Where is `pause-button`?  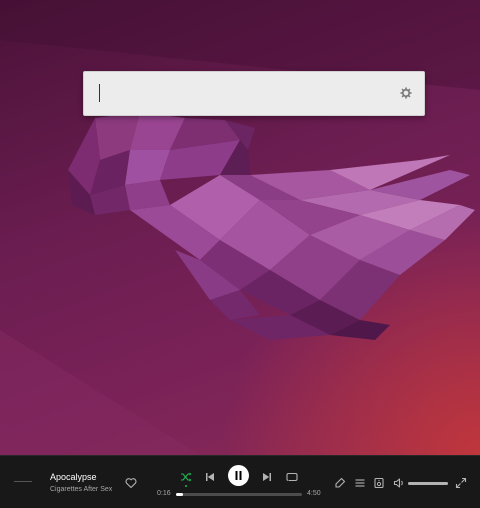
pause-button is located at coordinates (238, 475).